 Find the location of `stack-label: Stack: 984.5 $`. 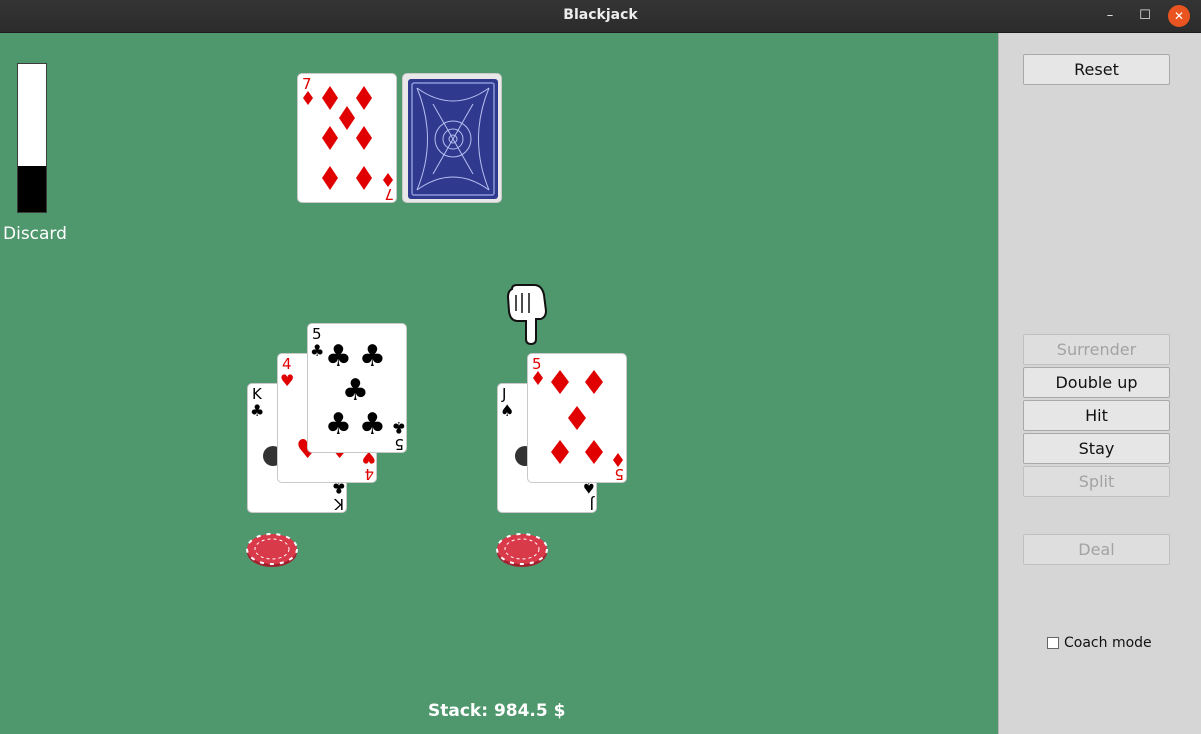

stack-label: Stack: 984.5 $ is located at coordinates (497, 711).